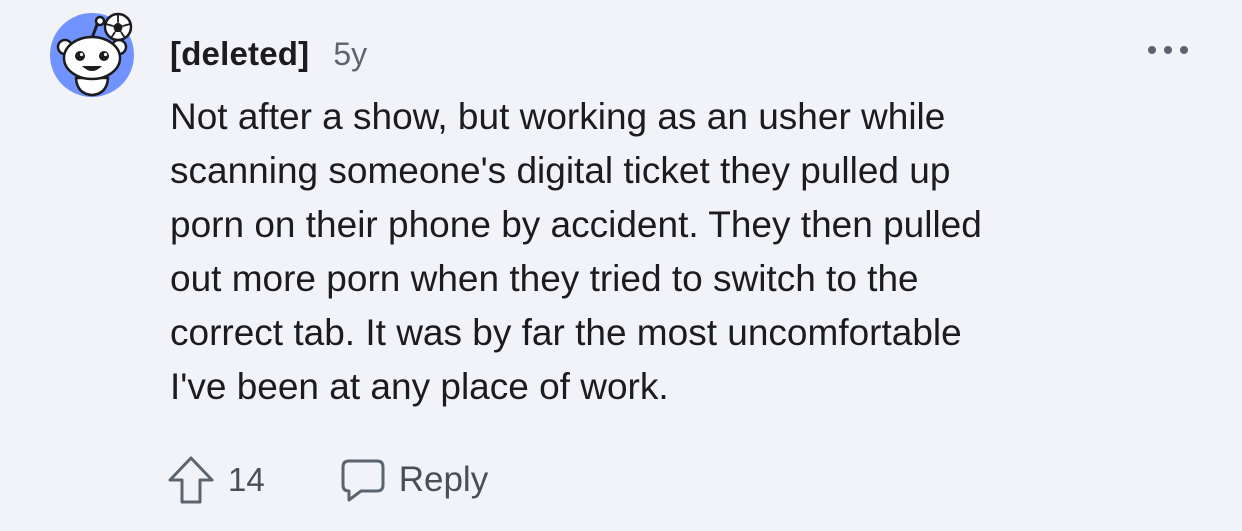  I want to click on ellipsis-icon, so click(1168, 50).